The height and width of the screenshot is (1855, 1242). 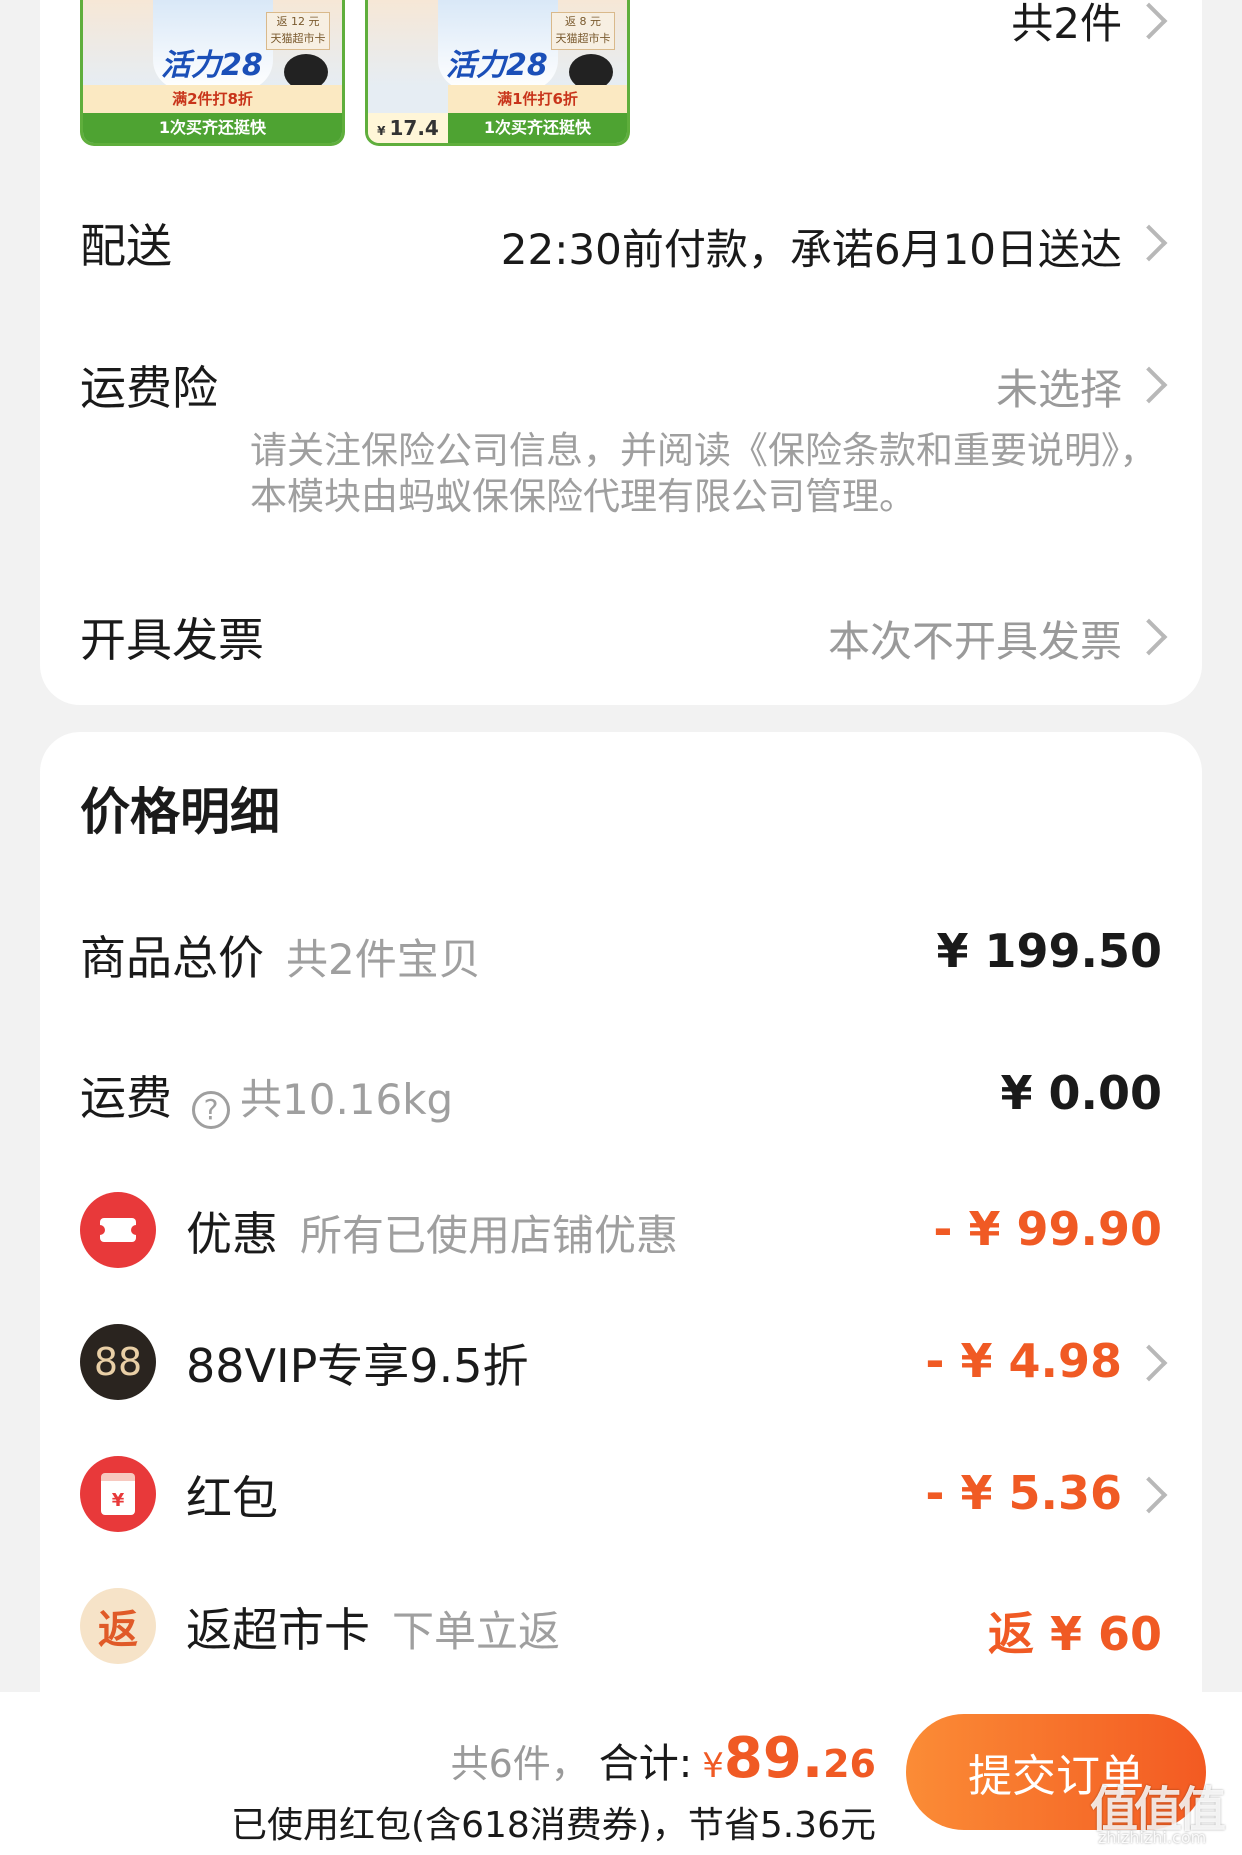 What do you see at coordinates (278, 1630) in the screenshot?
I see `supermarket-card-label: 返超市卡` at bounding box center [278, 1630].